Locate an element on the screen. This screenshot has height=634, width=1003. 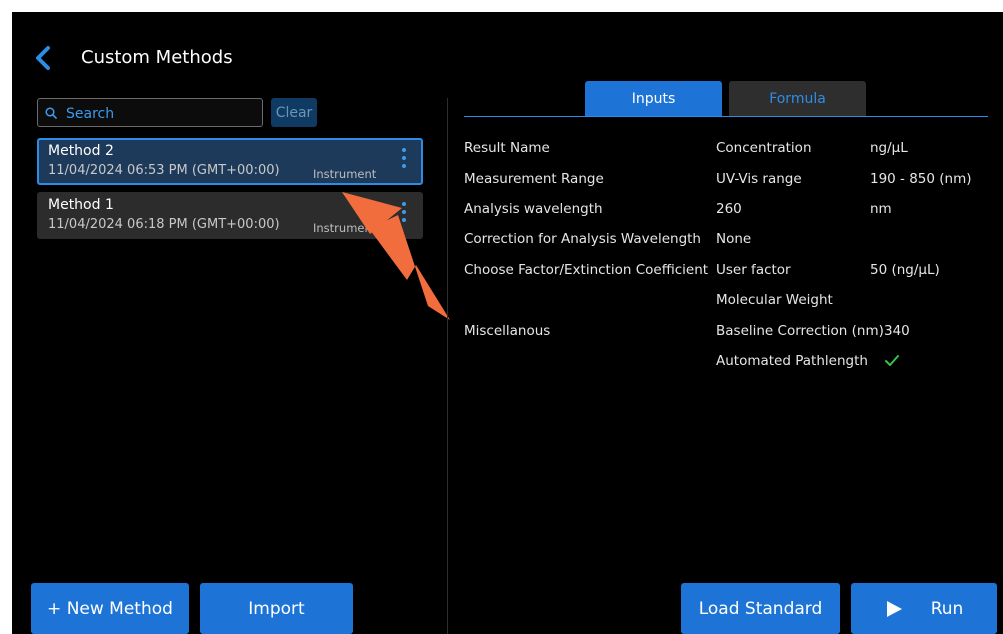
method-source: Instrument is located at coordinates (345, 174).